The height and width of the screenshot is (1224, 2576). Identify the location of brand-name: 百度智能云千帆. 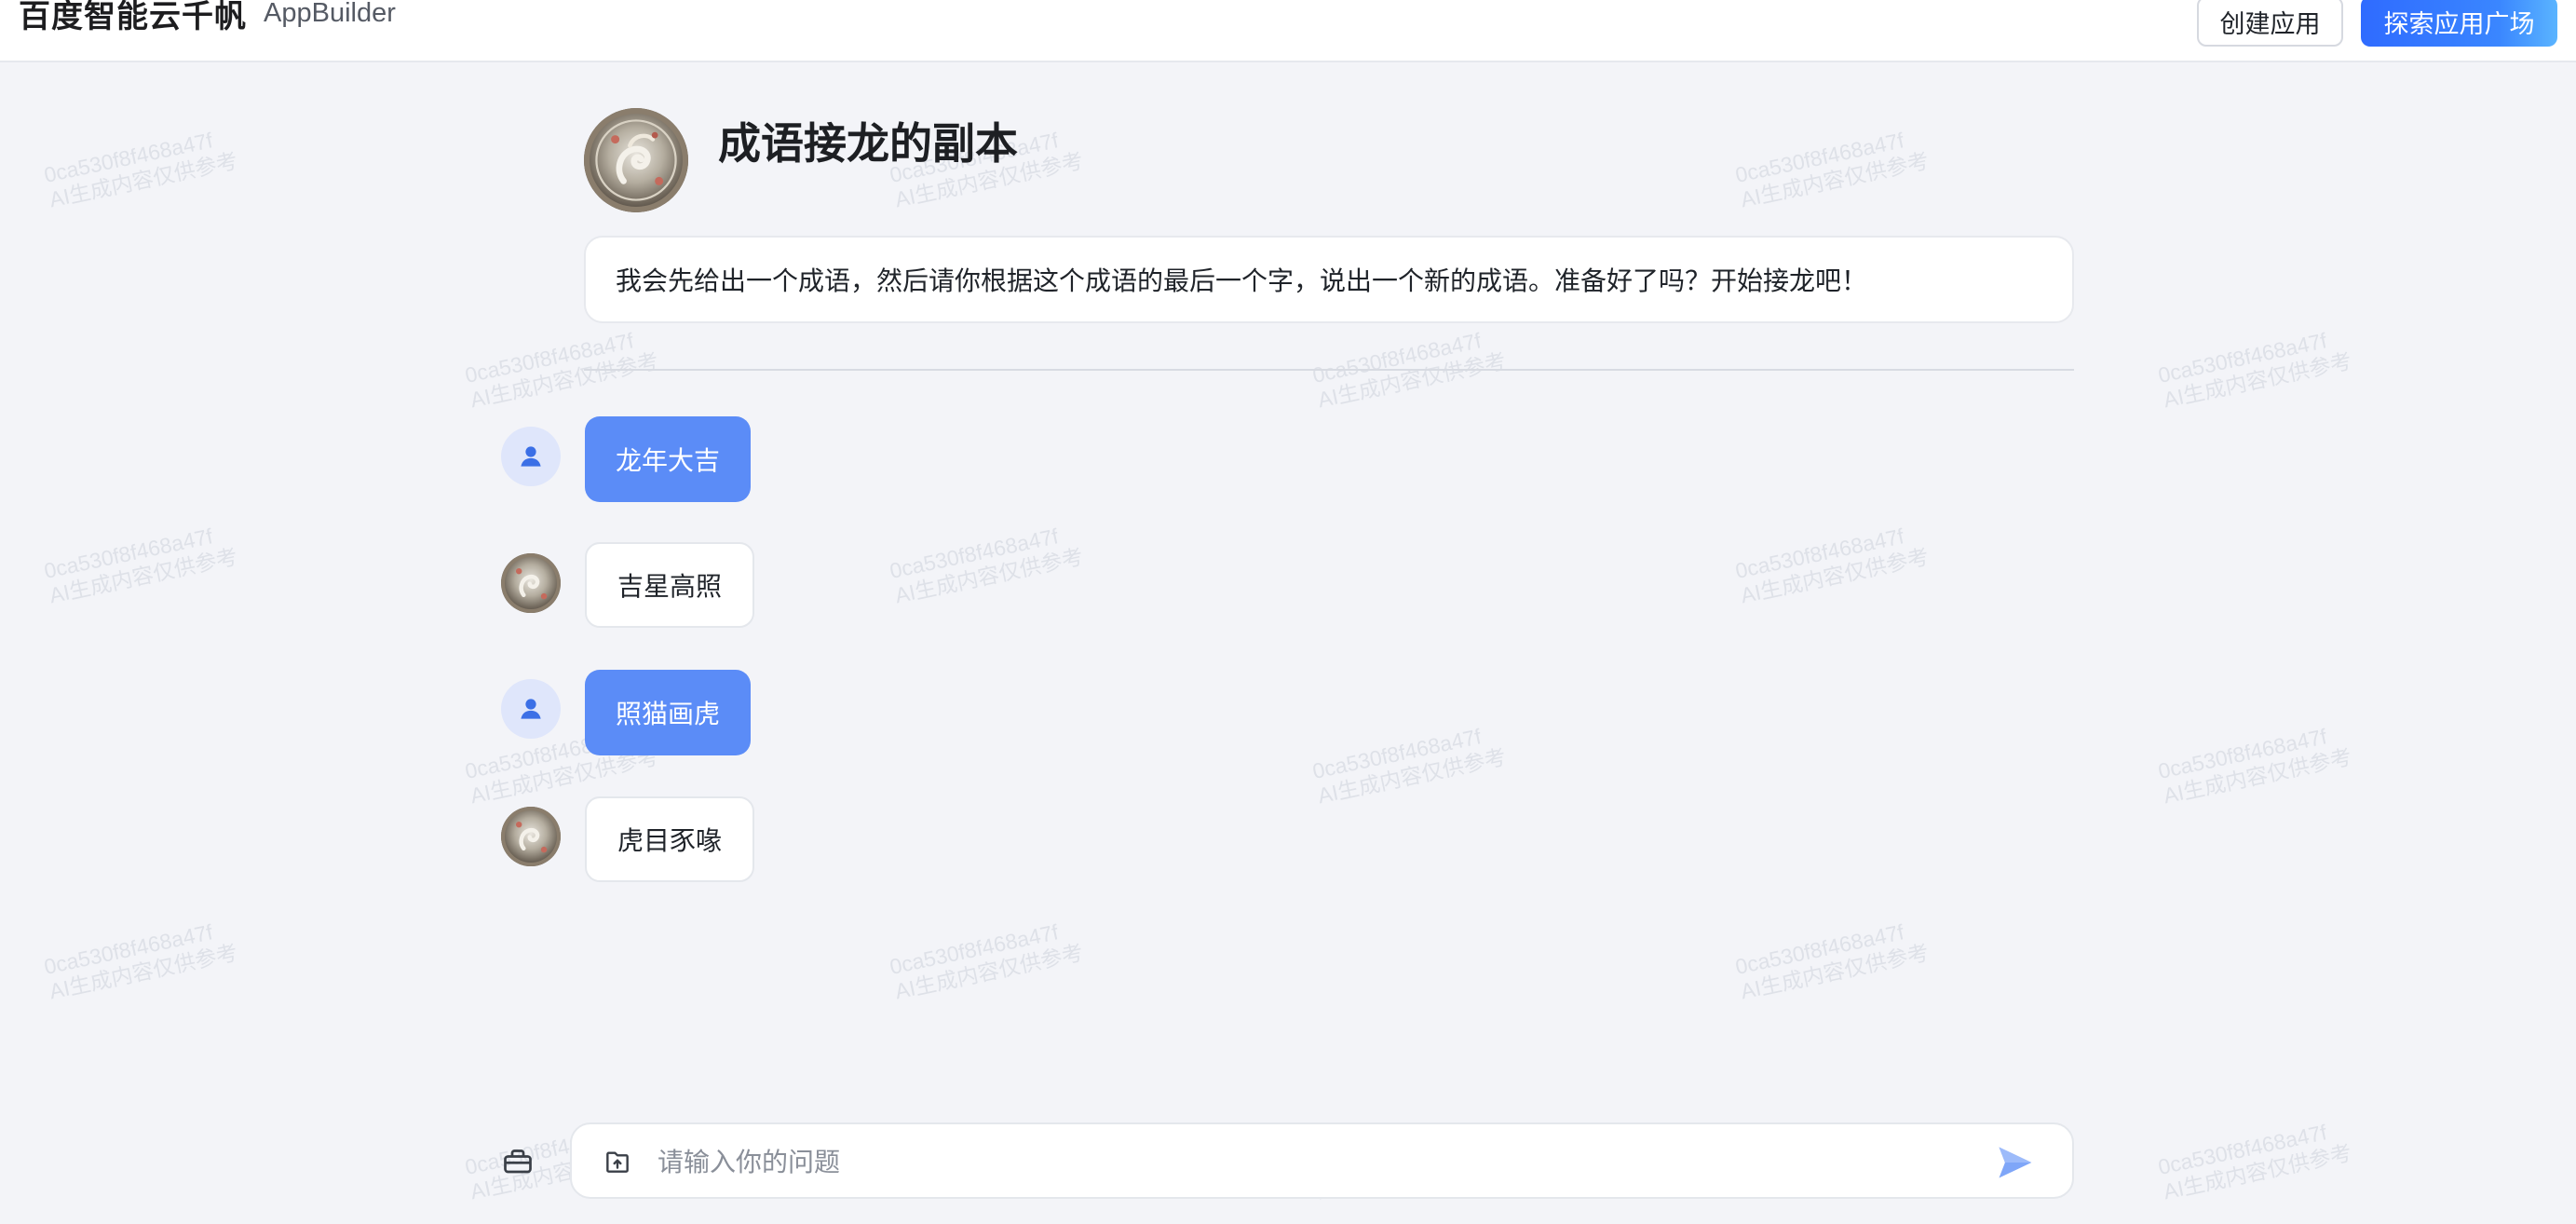
(133, 17).